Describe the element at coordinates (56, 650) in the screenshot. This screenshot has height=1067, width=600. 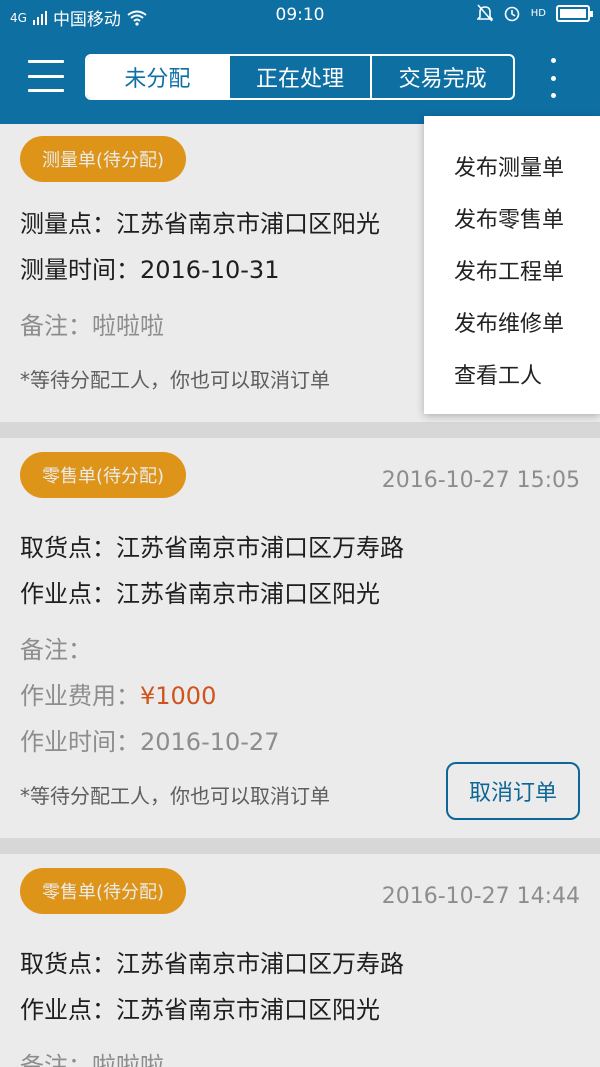
I see `order-remark: 备注：` at that location.